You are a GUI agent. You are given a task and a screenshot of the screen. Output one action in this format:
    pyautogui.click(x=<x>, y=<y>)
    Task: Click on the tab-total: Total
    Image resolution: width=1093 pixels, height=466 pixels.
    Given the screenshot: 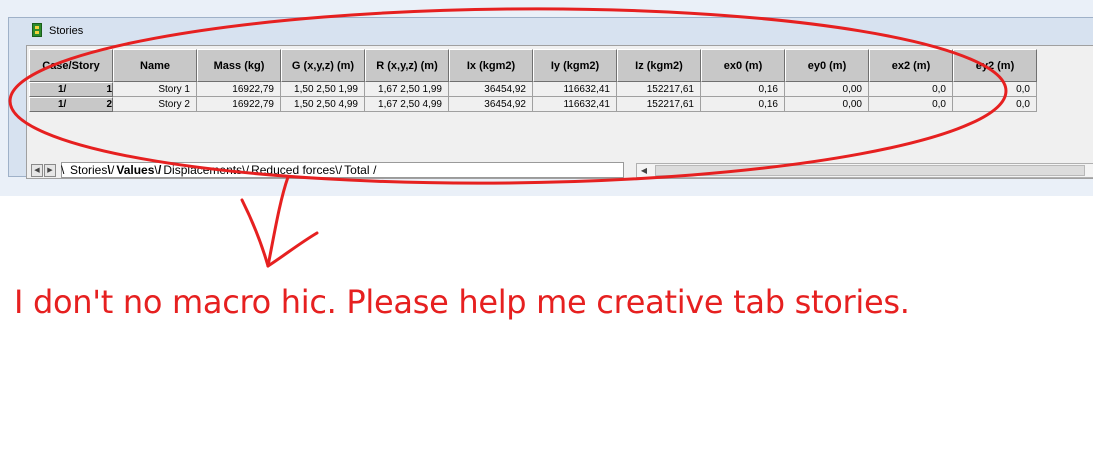 What is the action you would take?
    pyautogui.click(x=356, y=170)
    